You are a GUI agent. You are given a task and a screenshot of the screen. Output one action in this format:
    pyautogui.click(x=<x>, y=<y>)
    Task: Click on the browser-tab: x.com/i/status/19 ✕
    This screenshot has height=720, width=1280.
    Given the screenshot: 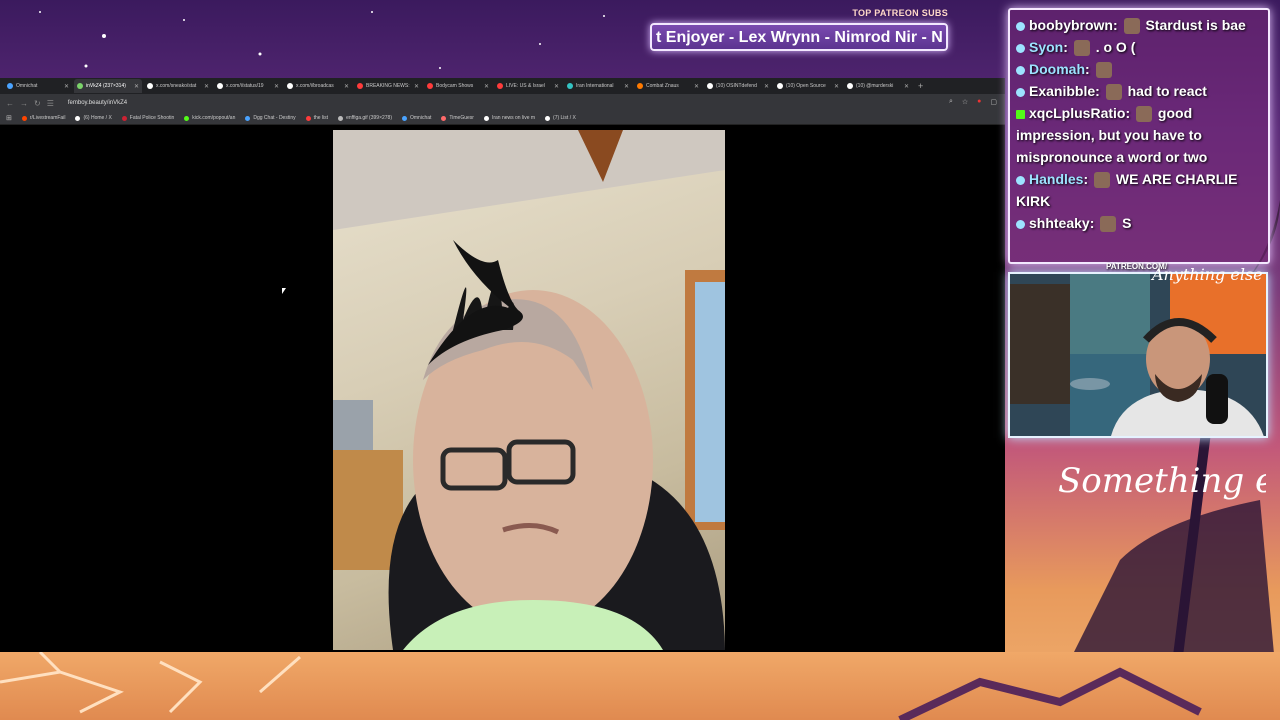 What is the action you would take?
    pyautogui.click(x=248, y=86)
    